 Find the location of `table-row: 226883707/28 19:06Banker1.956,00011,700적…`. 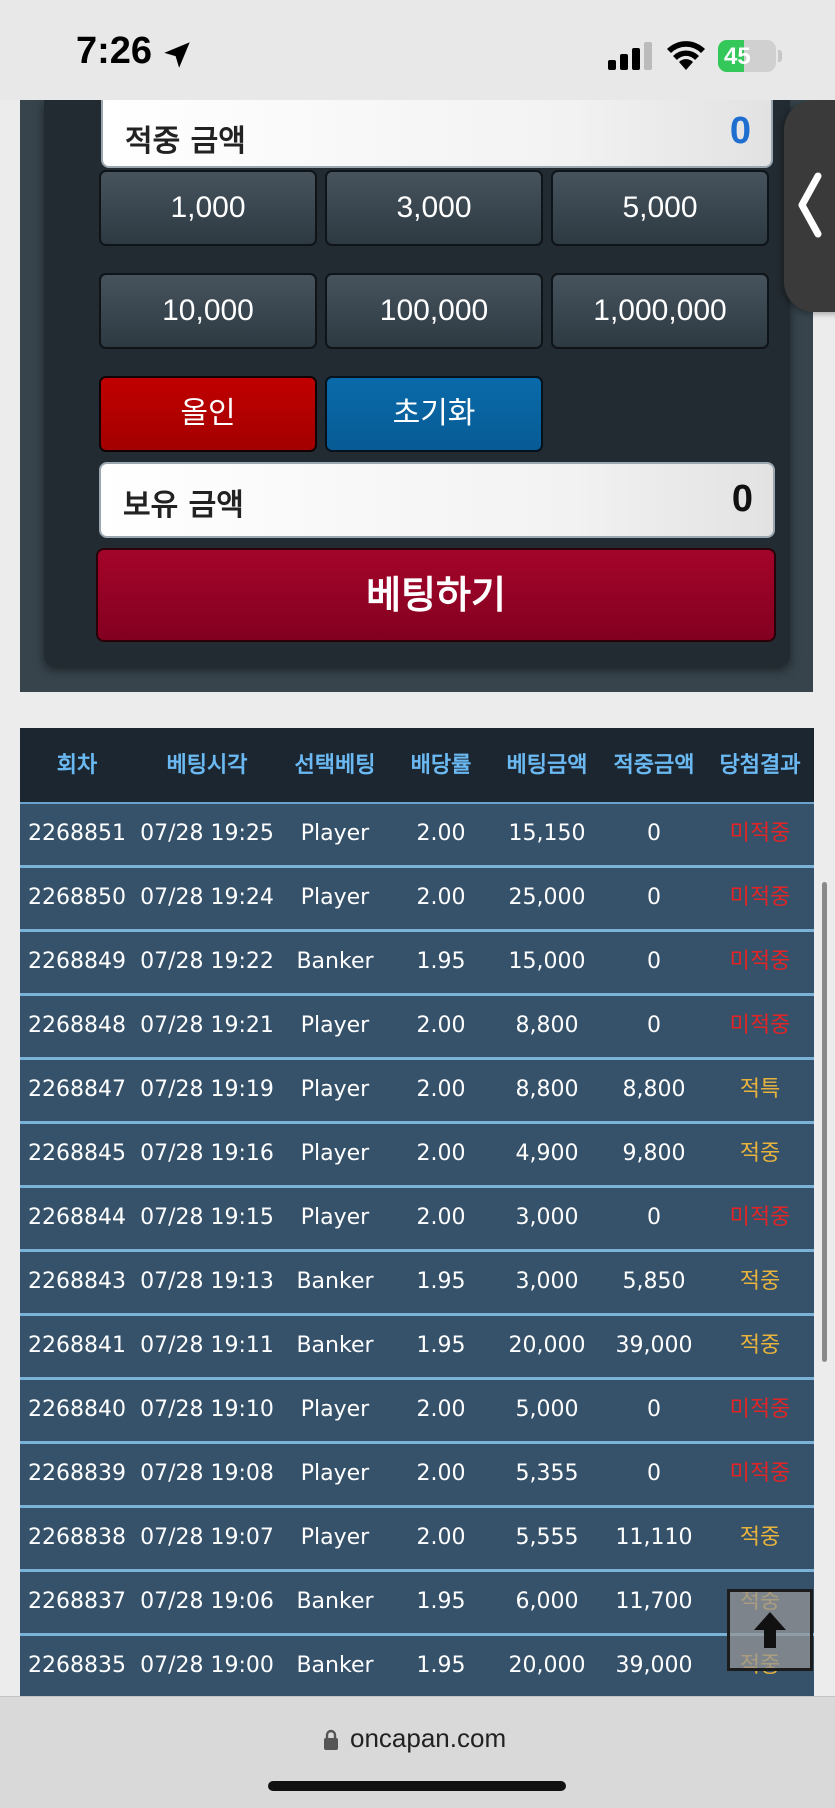

table-row: 226883707/28 19:06Banker1.956,00011,700적… is located at coordinates (417, 1604).